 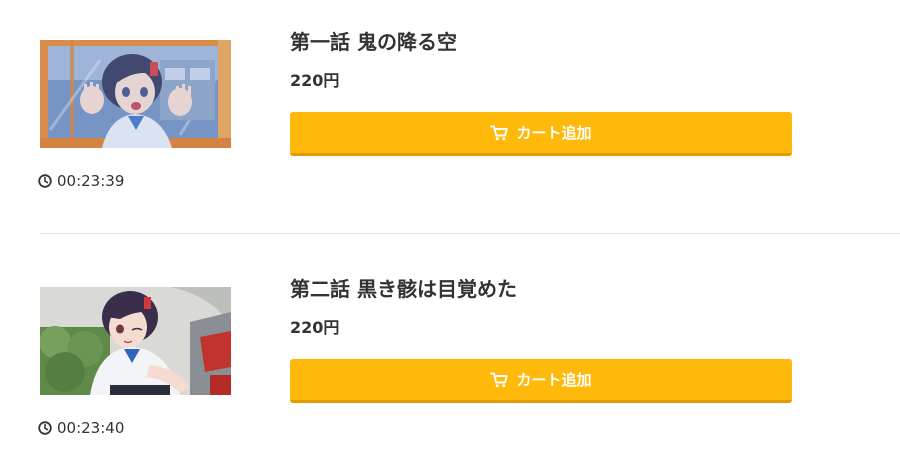 What do you see at coordinates (470, 233) in the screenshot?
I see `divider` at bounding box center [470, 233].